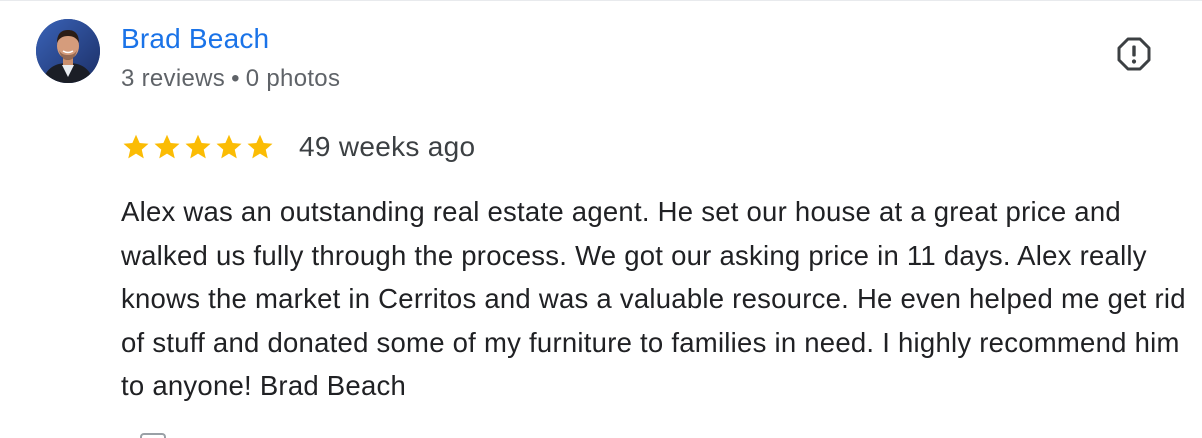 The height and width of the screenshot is (438, 1202). I want to click on star-rating, so click(198, 147).